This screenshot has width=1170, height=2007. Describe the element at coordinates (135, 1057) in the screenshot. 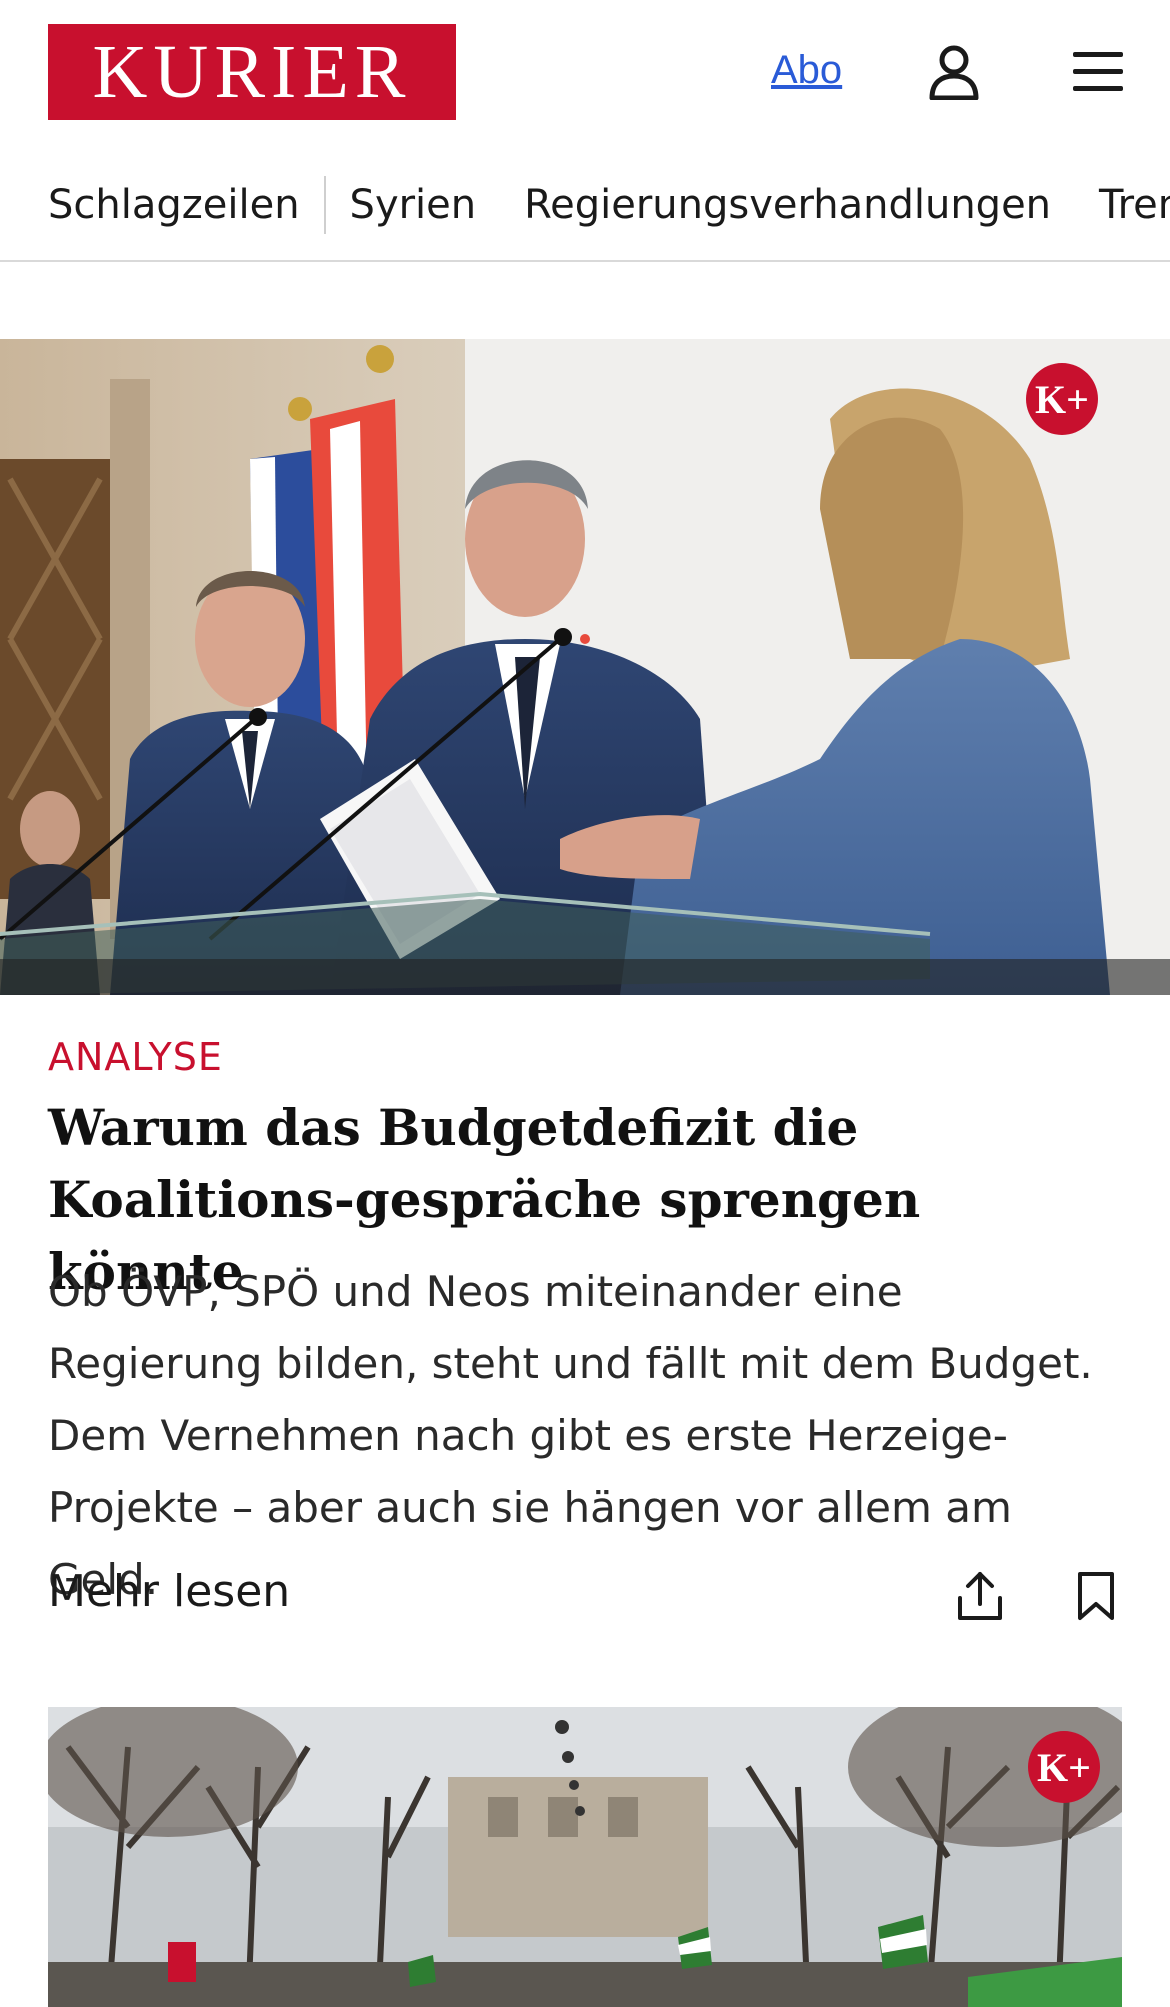

I see `article-kicker: ANALYSE` at that location.